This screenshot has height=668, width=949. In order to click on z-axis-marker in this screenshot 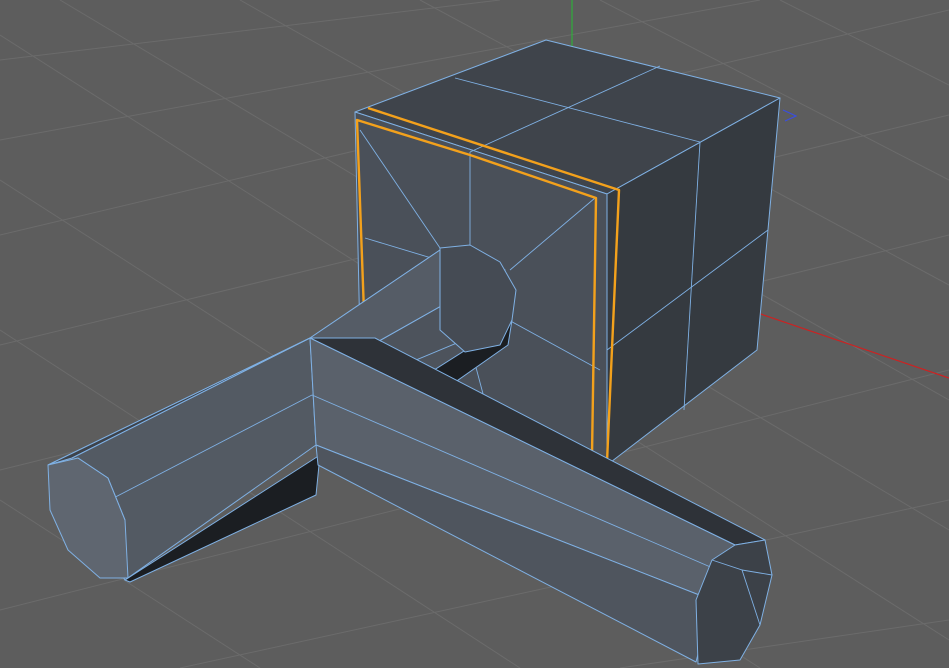, I will do `click(790, 115)`.